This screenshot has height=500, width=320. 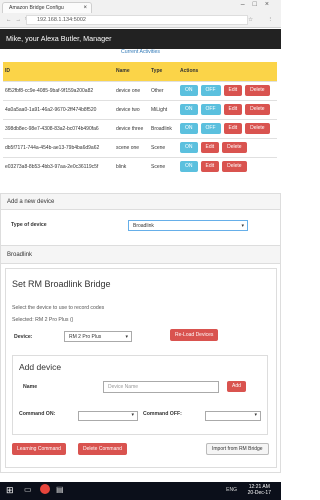 I want to click on minimize-icon: –, so click(x=247, y=4).